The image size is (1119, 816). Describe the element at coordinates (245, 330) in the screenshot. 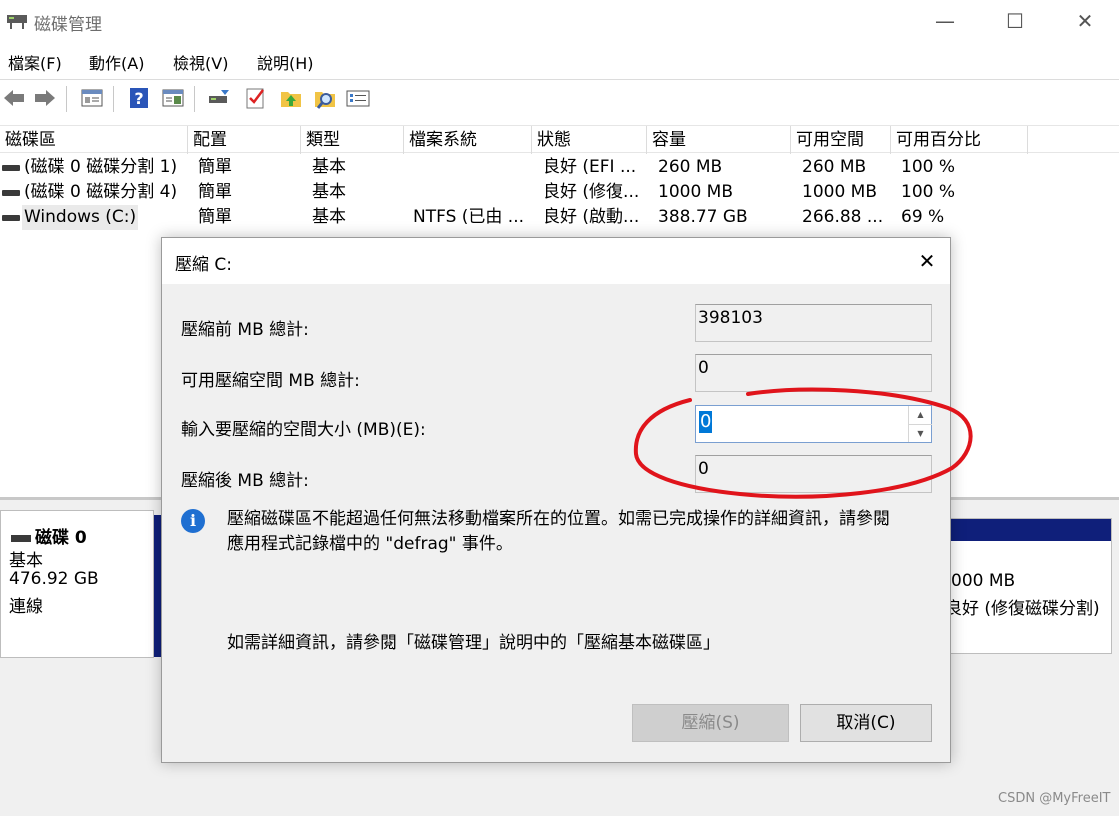

I see `total-before-label: 壓縮前 MB 總計:` at that location.